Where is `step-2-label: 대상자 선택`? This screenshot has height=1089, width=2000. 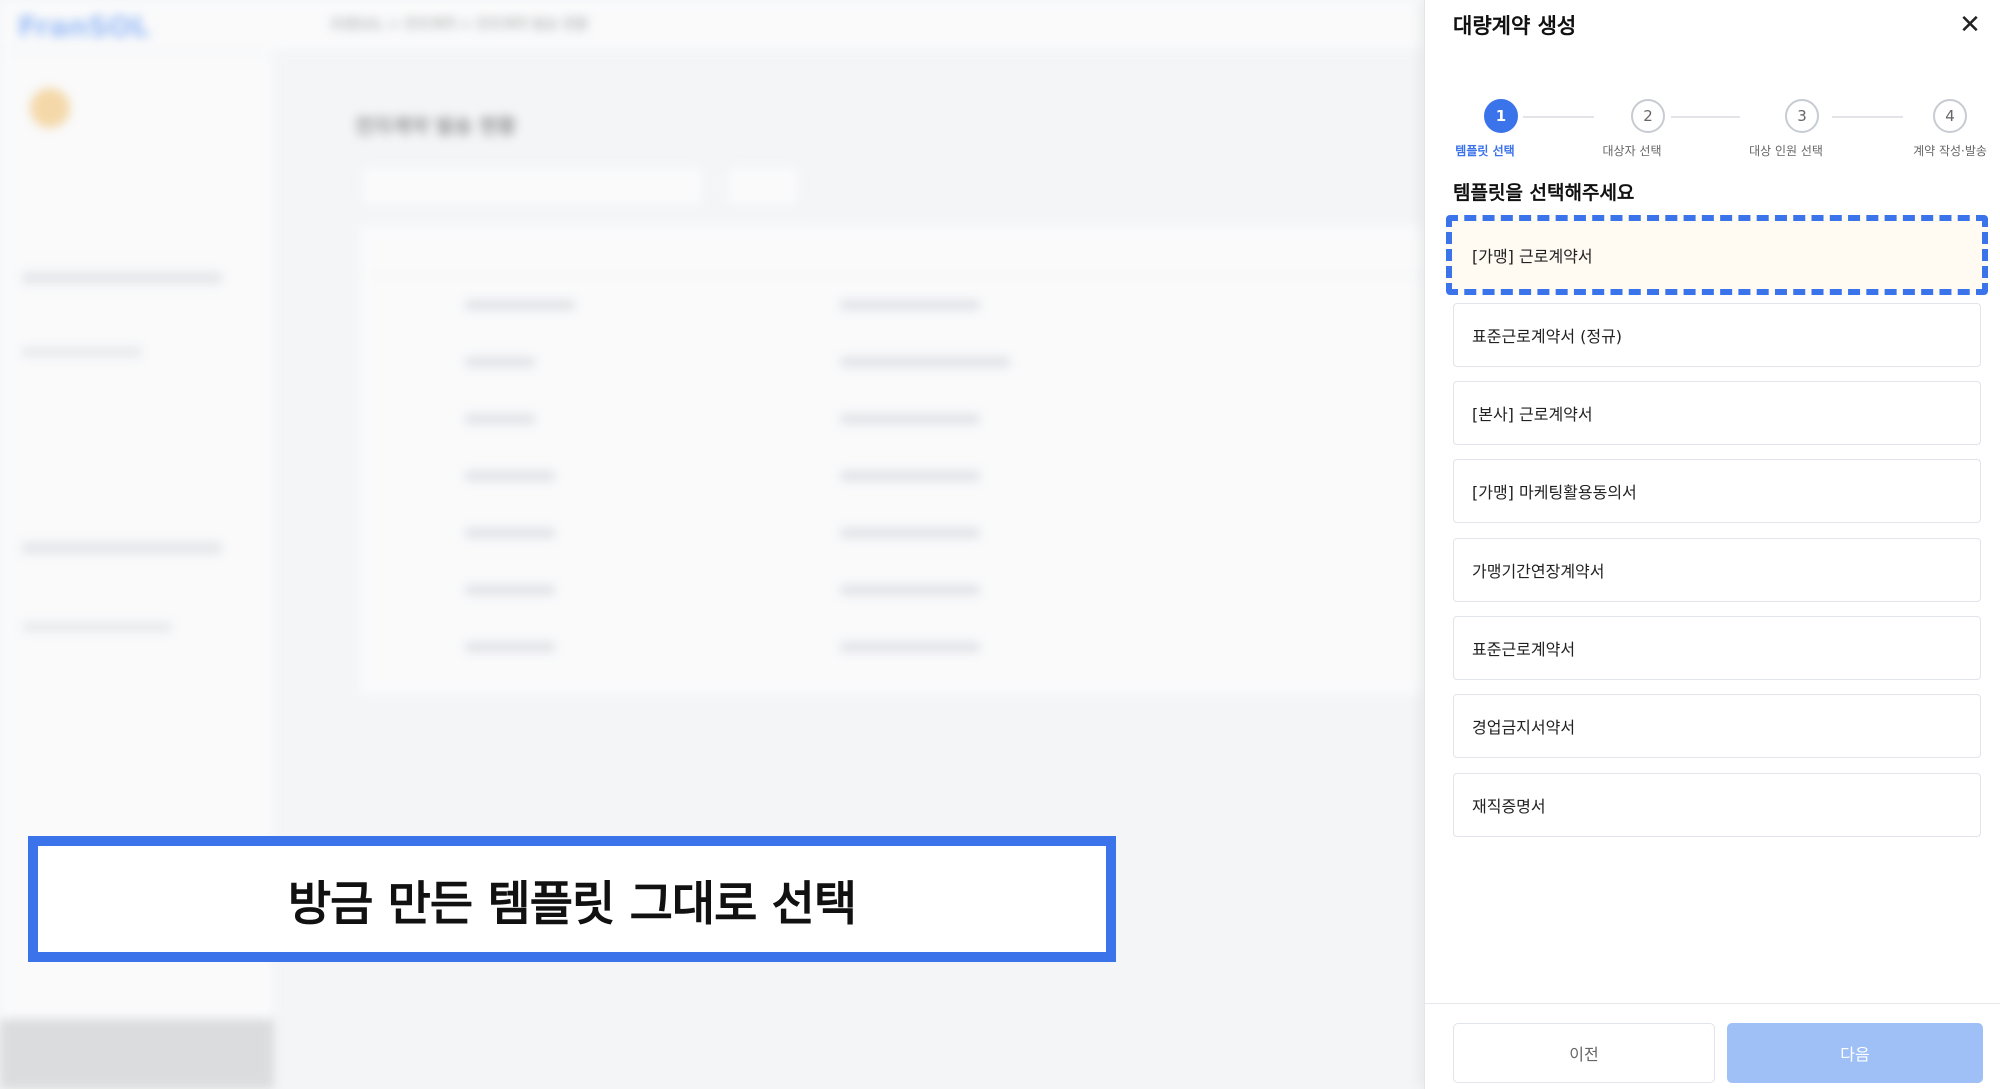
step-2-label: 대상자 선택 is located at coordinates (1632, 151).